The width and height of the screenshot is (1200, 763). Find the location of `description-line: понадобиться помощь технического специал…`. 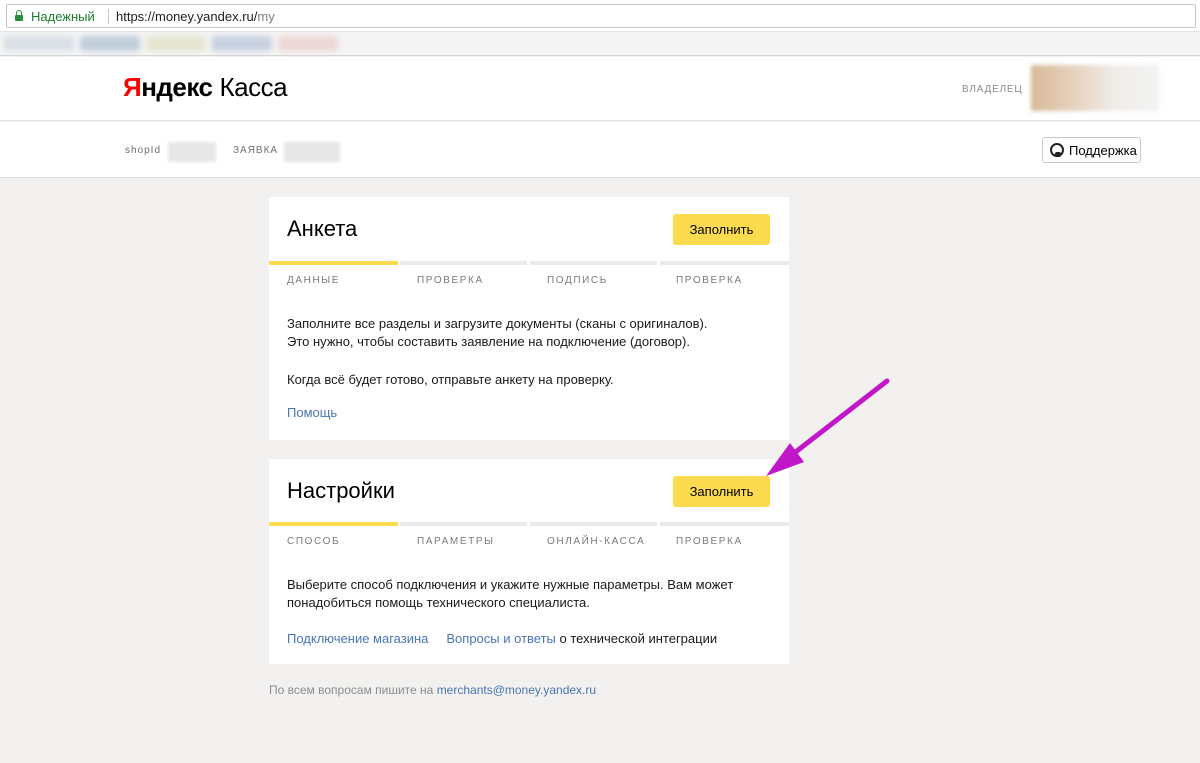

description-line: понадобиться помощь технического специал… is located at coordinates (438, 602).